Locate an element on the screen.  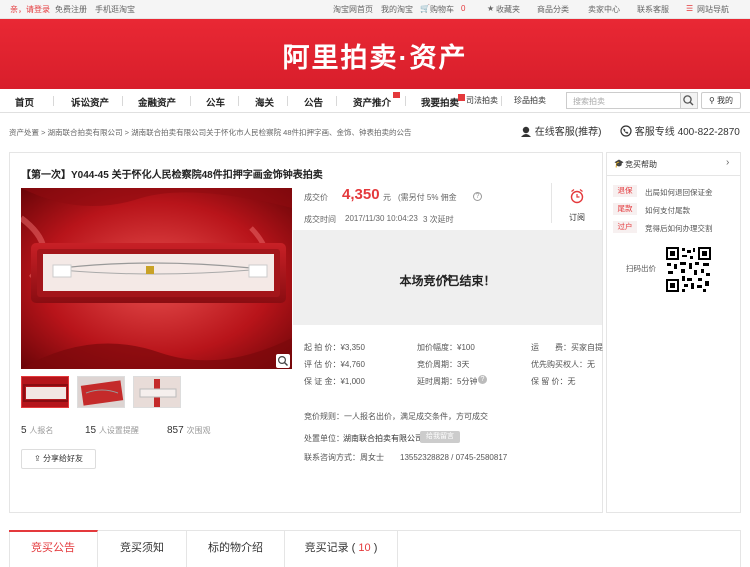
evaluation-price: 评 估 价：¥4,760 is located at coordinates (334, 364).